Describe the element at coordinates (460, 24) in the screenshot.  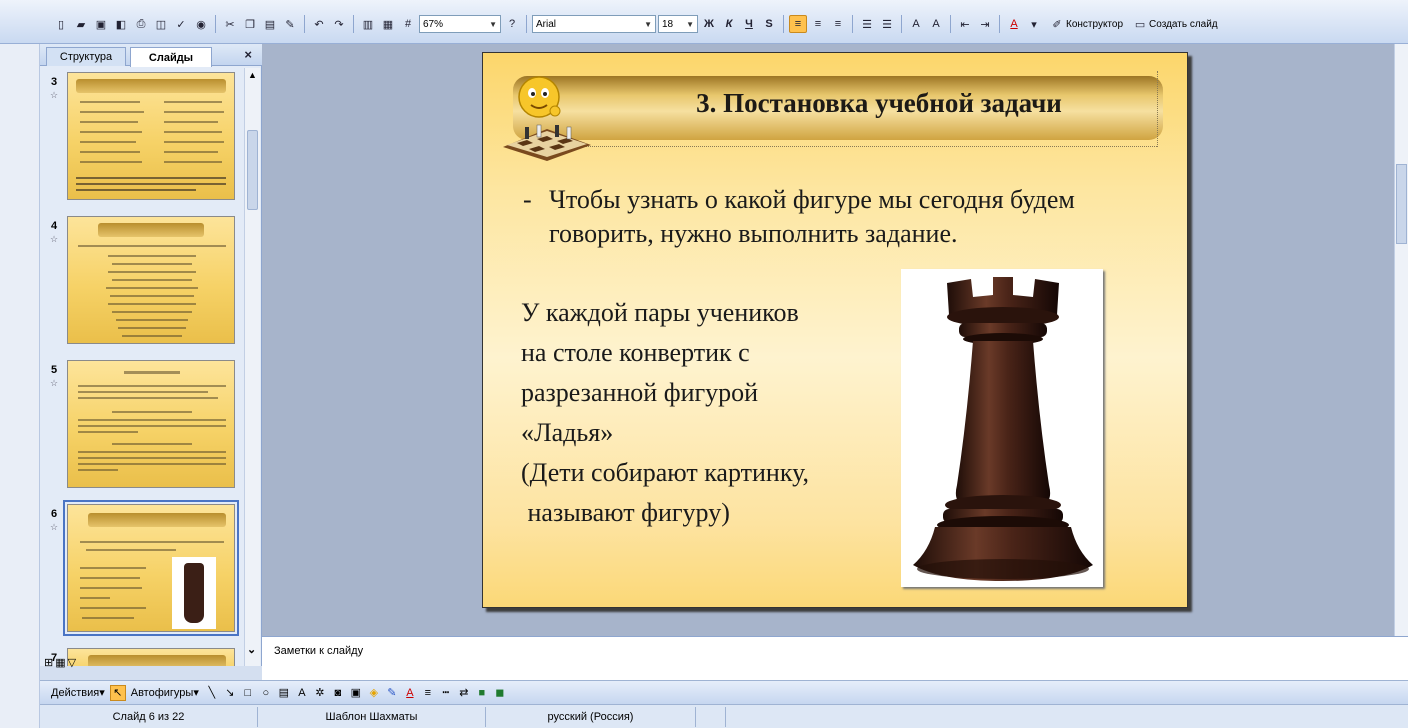
I see `zoom-combo: 67% ▼` at that location.